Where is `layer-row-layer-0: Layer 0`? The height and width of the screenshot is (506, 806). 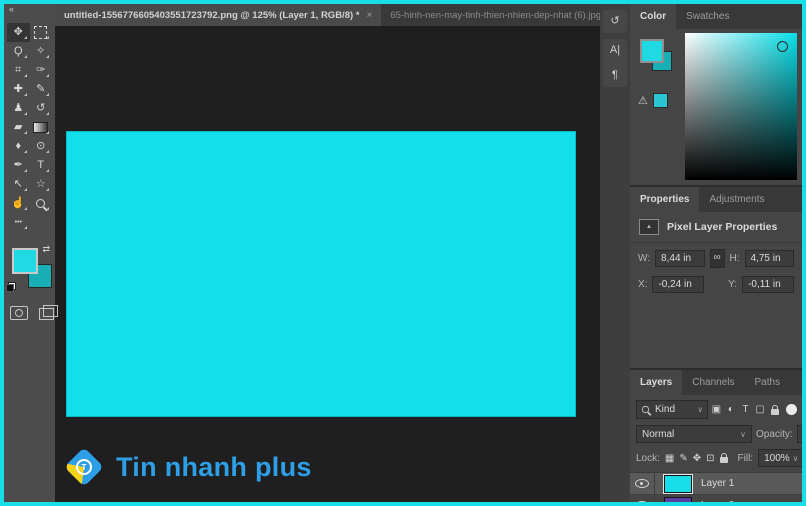 layer-row-layer-0: Layer 0 is located at coordinates (716, 498).